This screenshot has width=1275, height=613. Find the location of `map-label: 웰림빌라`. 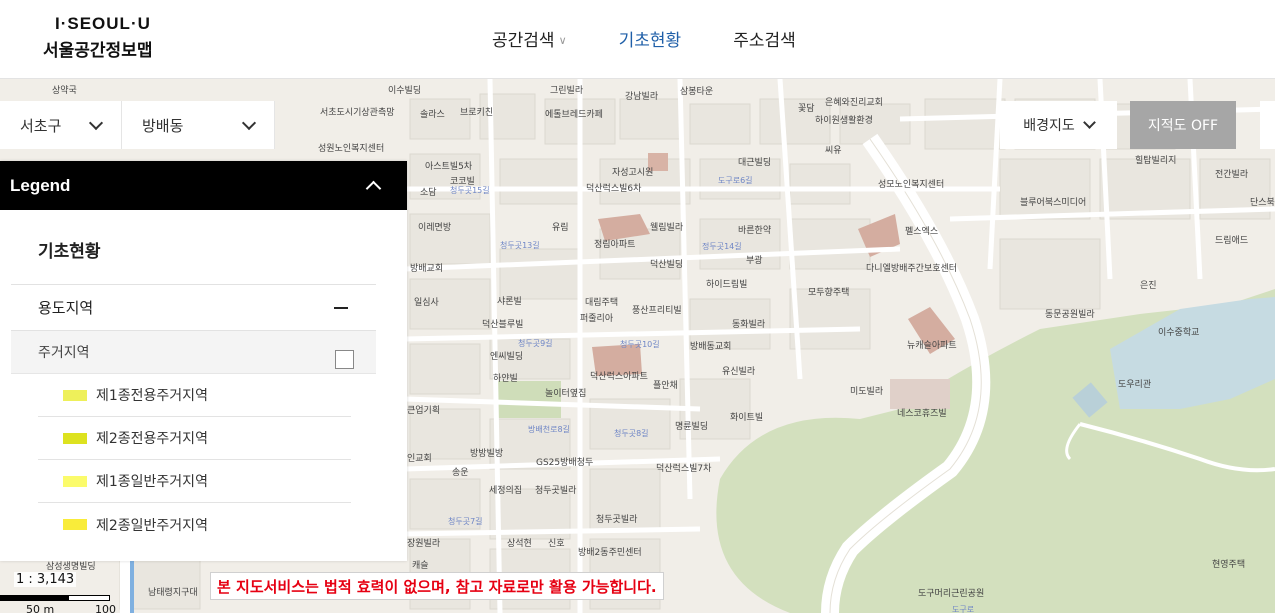

map-label: 웰림빌라 is located at coordinates (667, 228).